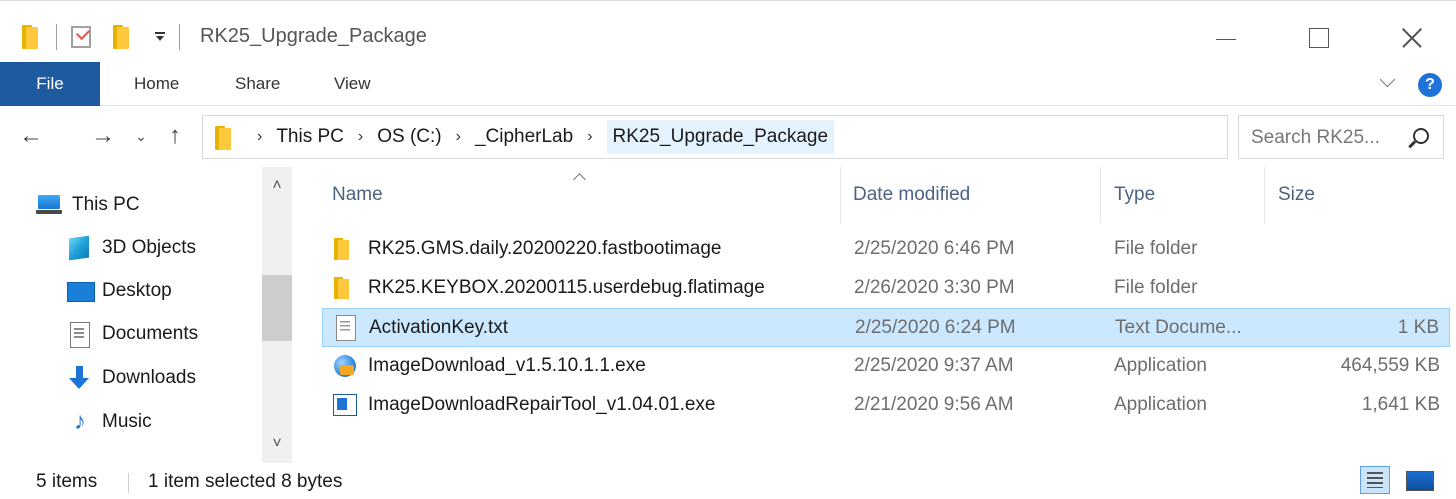 The image size is (1456, 499). I want to click on scroll-up-chevron-icon: ˄, so click(277, 186).